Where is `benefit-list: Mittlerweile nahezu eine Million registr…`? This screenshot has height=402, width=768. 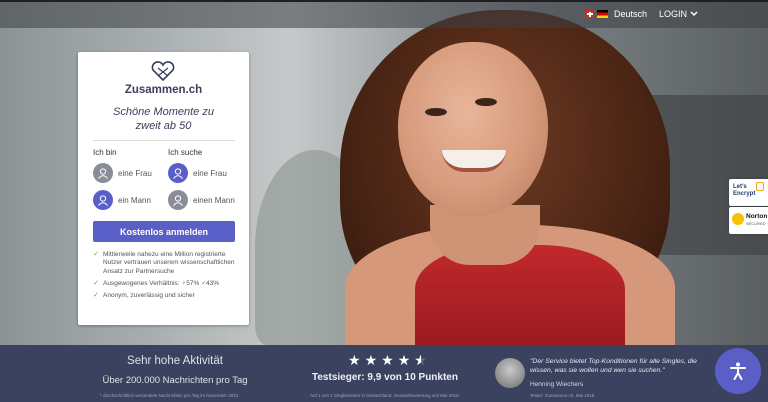 benefit-list: Mittlerweile nahezu eine Million registr… is located at coordinates (165, 277).